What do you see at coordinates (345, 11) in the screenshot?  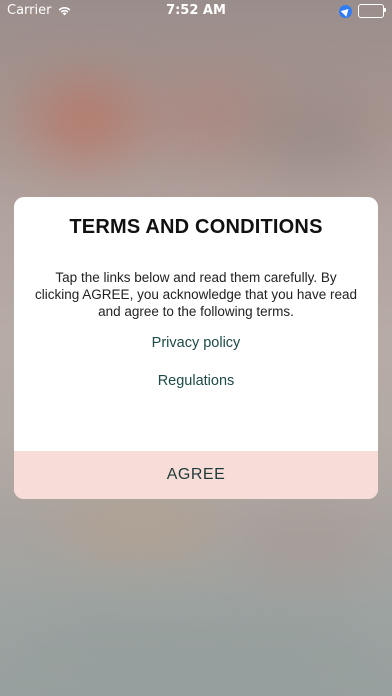 I see `location-icon` at bounding box center [345, 11].